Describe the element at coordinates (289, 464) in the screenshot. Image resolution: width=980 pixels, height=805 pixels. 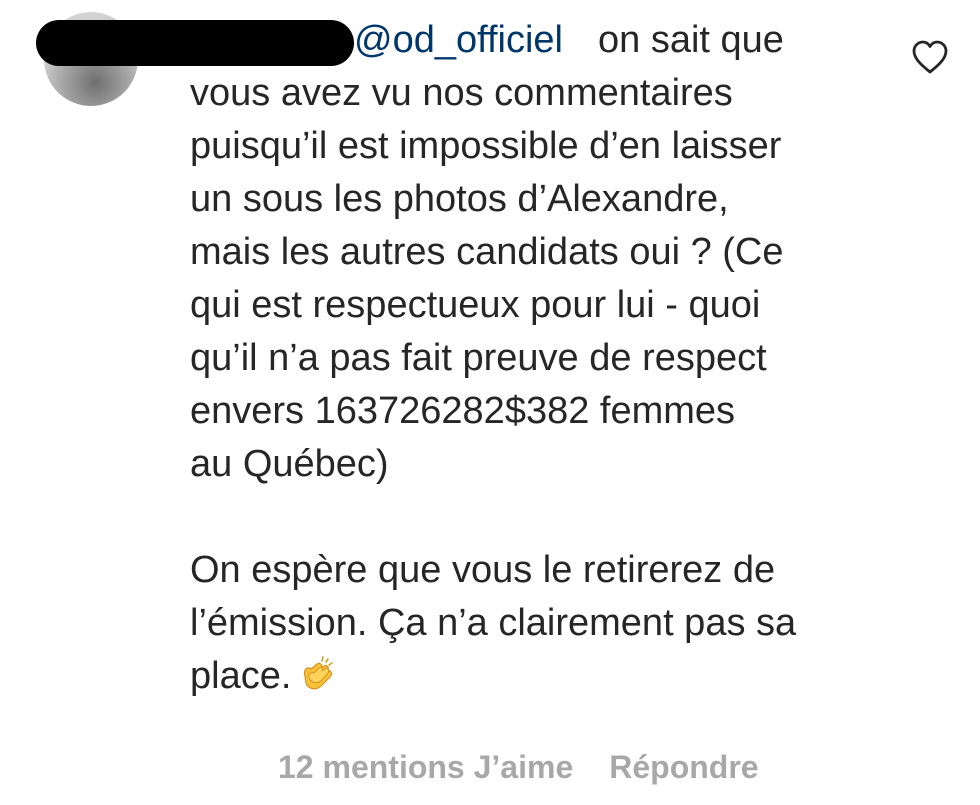
I see `comment-line: au Québec)` at that location.